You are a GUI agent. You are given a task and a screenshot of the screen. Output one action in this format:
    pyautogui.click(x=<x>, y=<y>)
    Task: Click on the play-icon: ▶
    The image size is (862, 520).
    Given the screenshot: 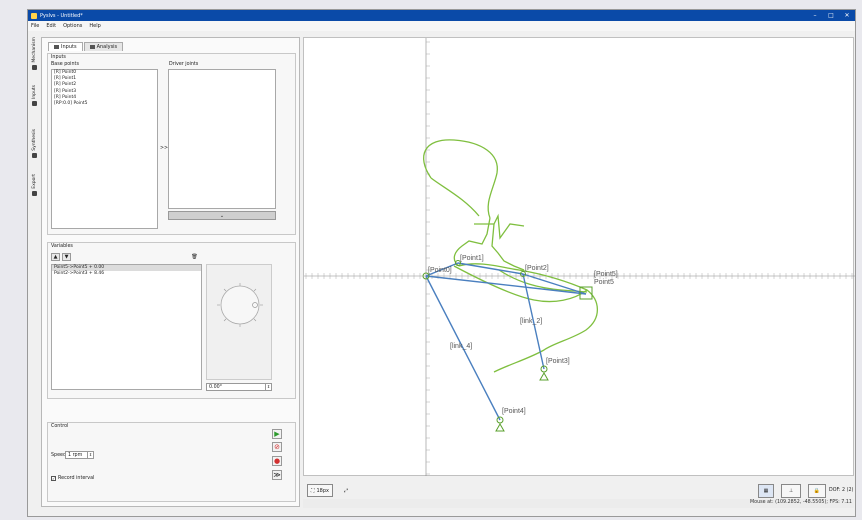 What is the action you would take?
    pyautogui.click(x=277, y=434)
    